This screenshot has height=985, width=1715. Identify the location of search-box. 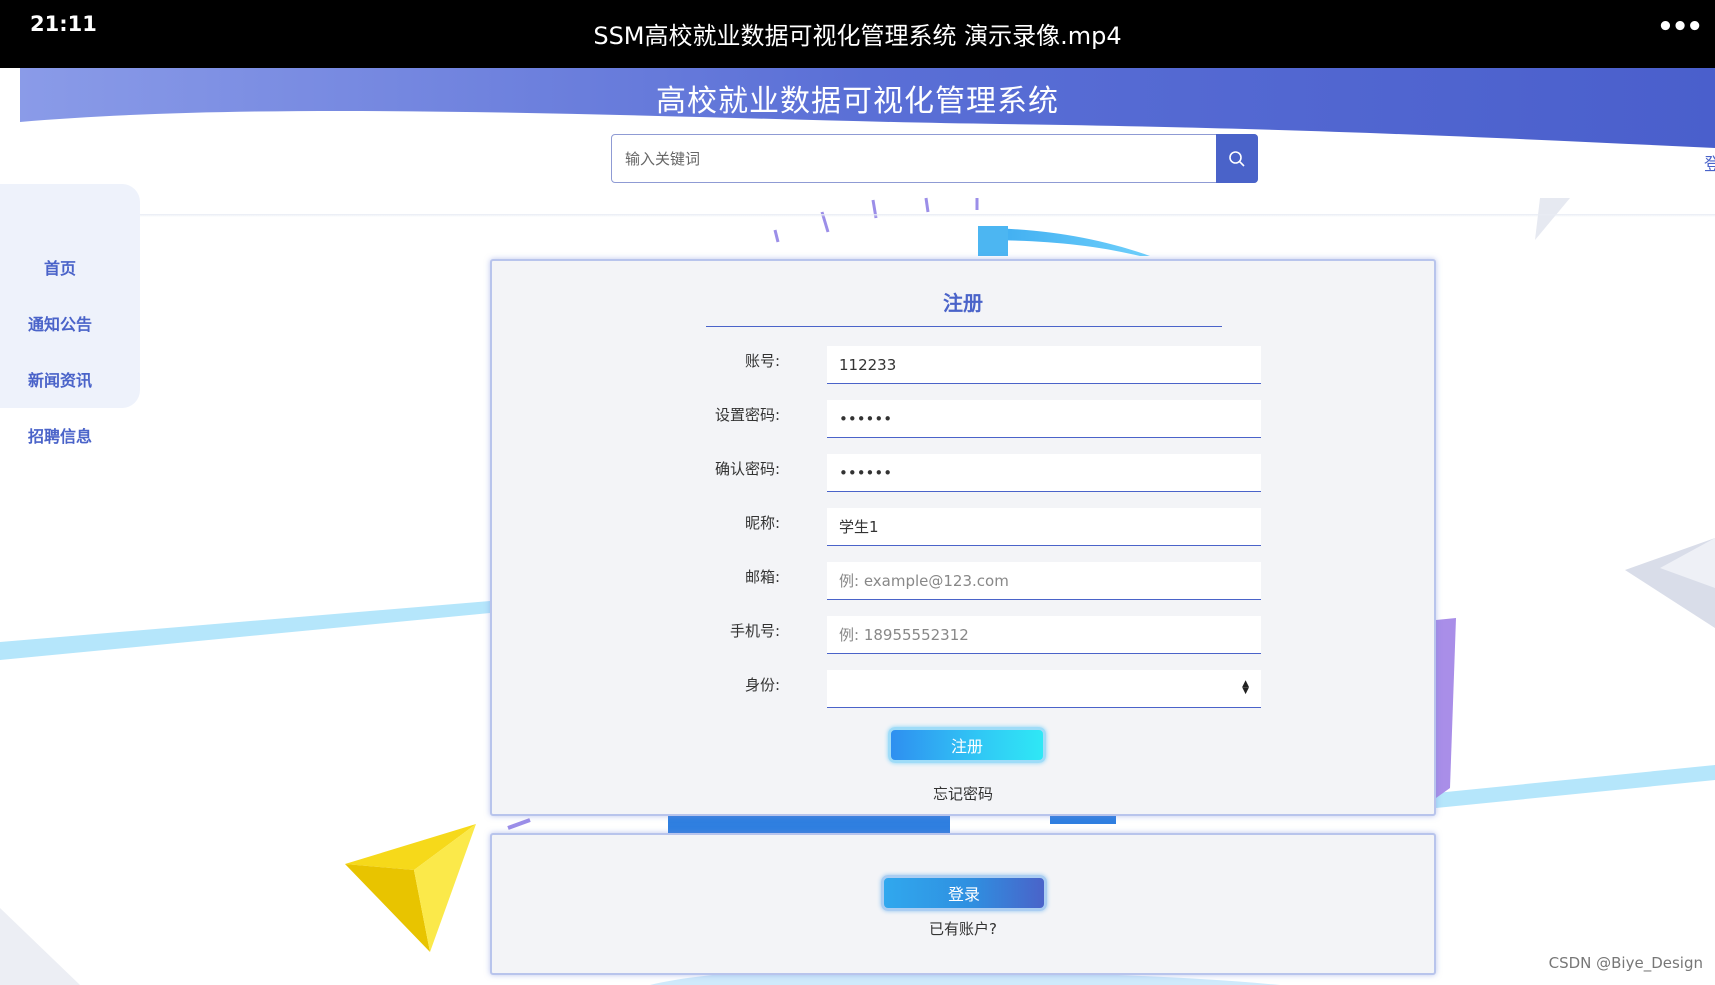
(934, 158).